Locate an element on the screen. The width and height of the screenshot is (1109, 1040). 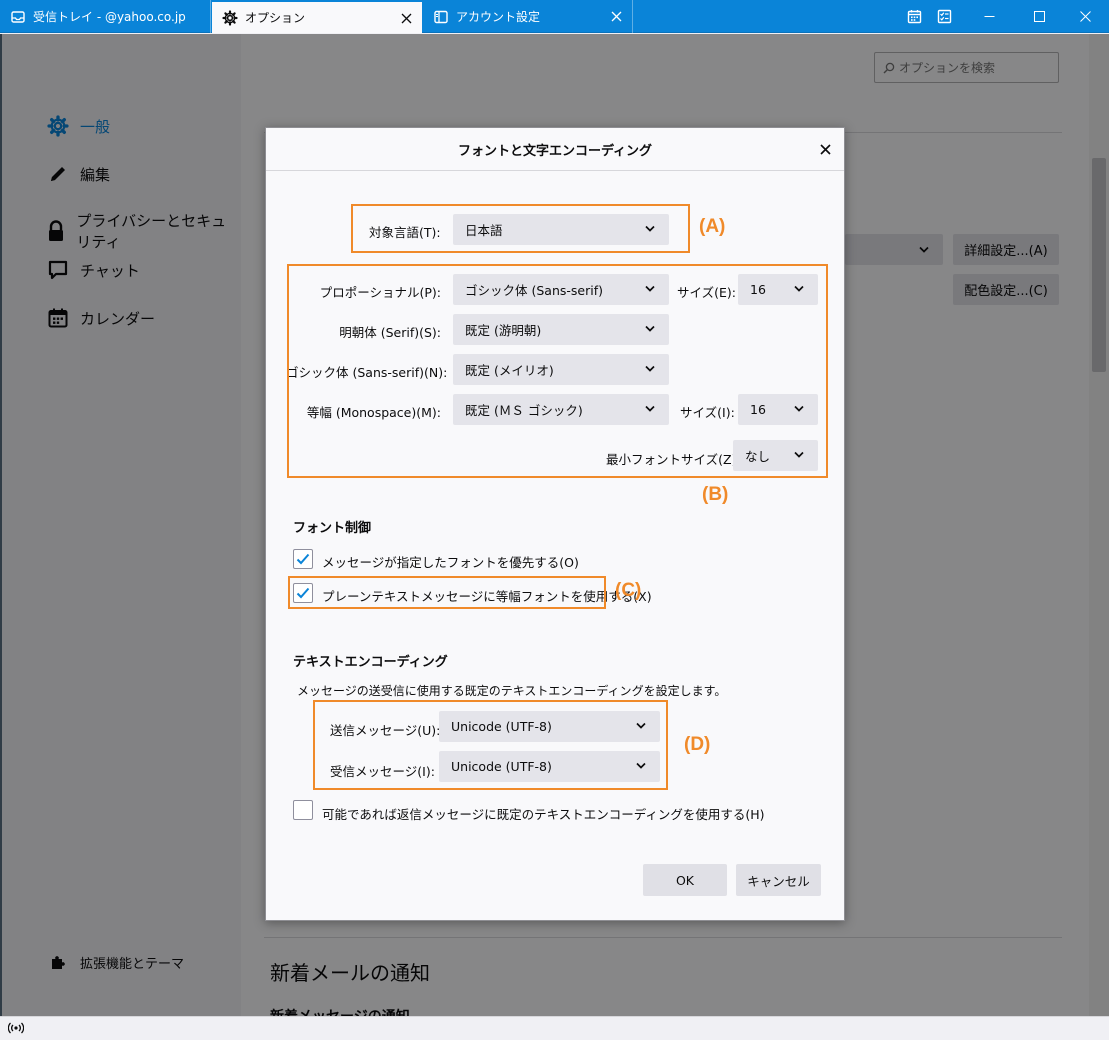
checkmark-icon is located at coordinates (303, 559).